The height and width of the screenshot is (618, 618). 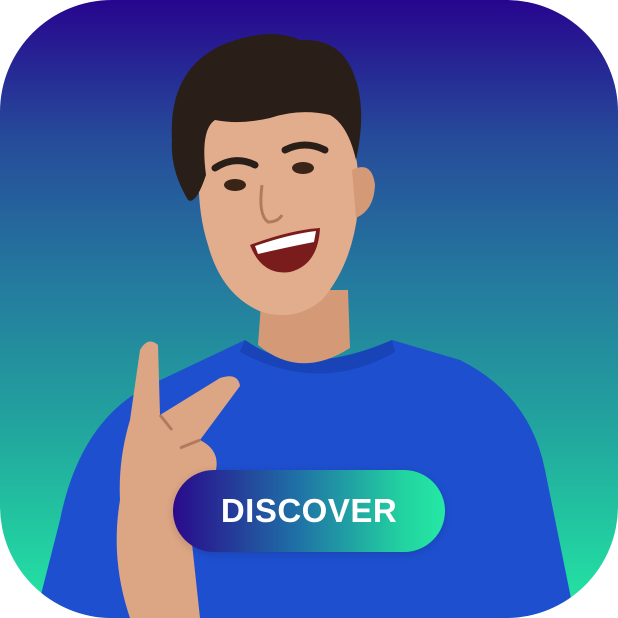 I want to click on ear, so click(x=363, y=192).